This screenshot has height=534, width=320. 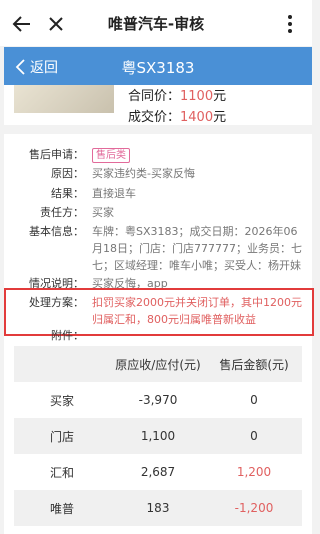 I want to click on contract-price-unit: 元, so click(x=220, y=96).